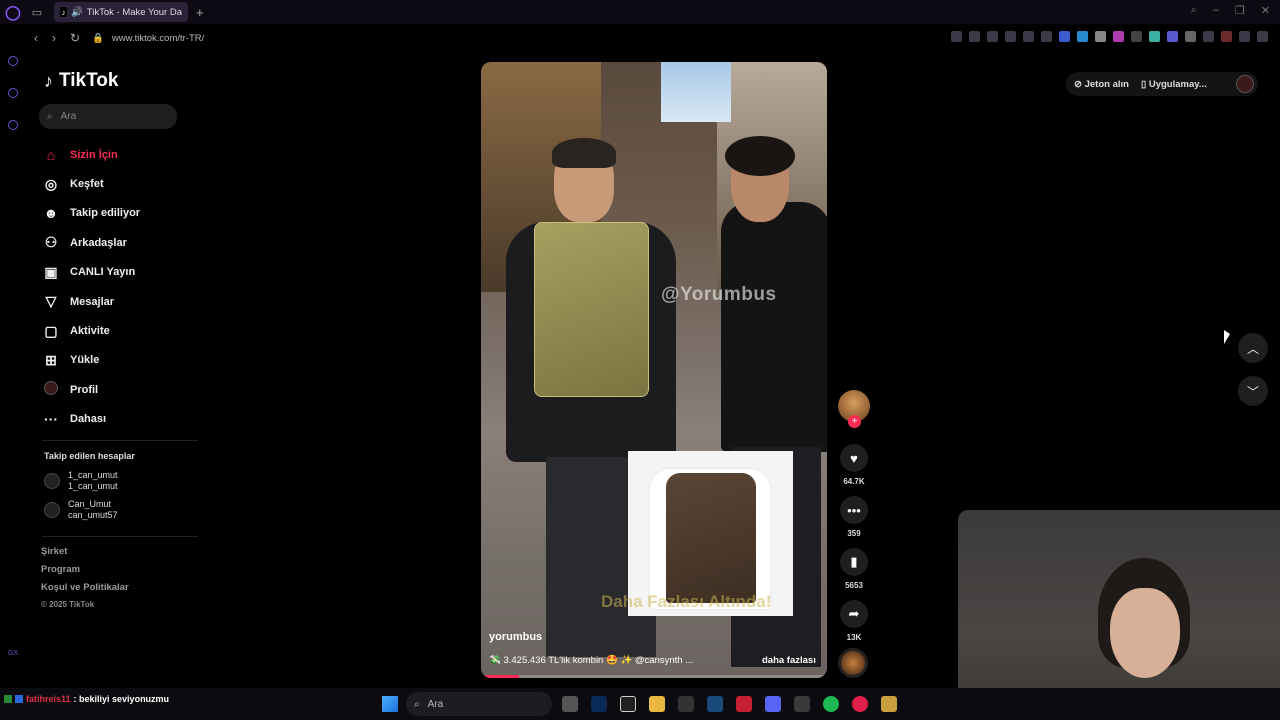 The image size is (1280, 720). I want to click on minimize-button: –, so click(1216, 10).